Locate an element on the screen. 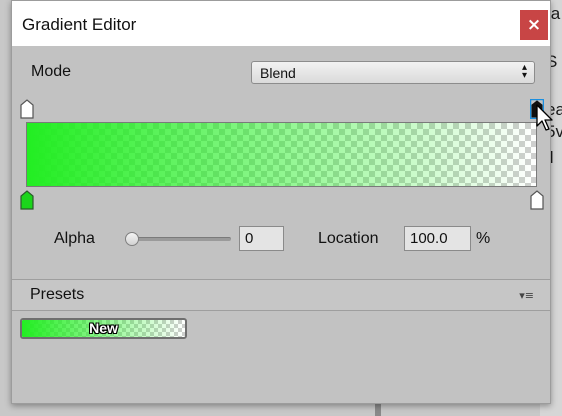 The height and width of the screenshot is (416, 562). mode-value: Blend is located at coordinates (278, 73).